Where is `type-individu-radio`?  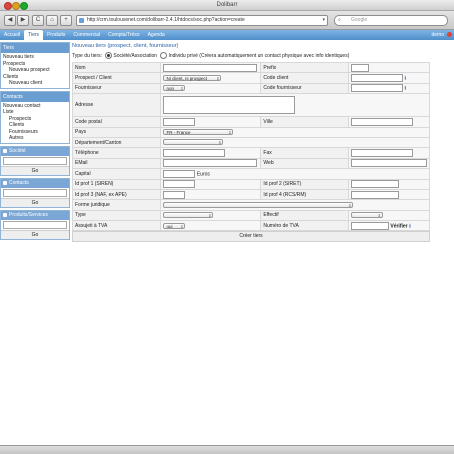
type-individu-radio is located at coordinates (164, 56).